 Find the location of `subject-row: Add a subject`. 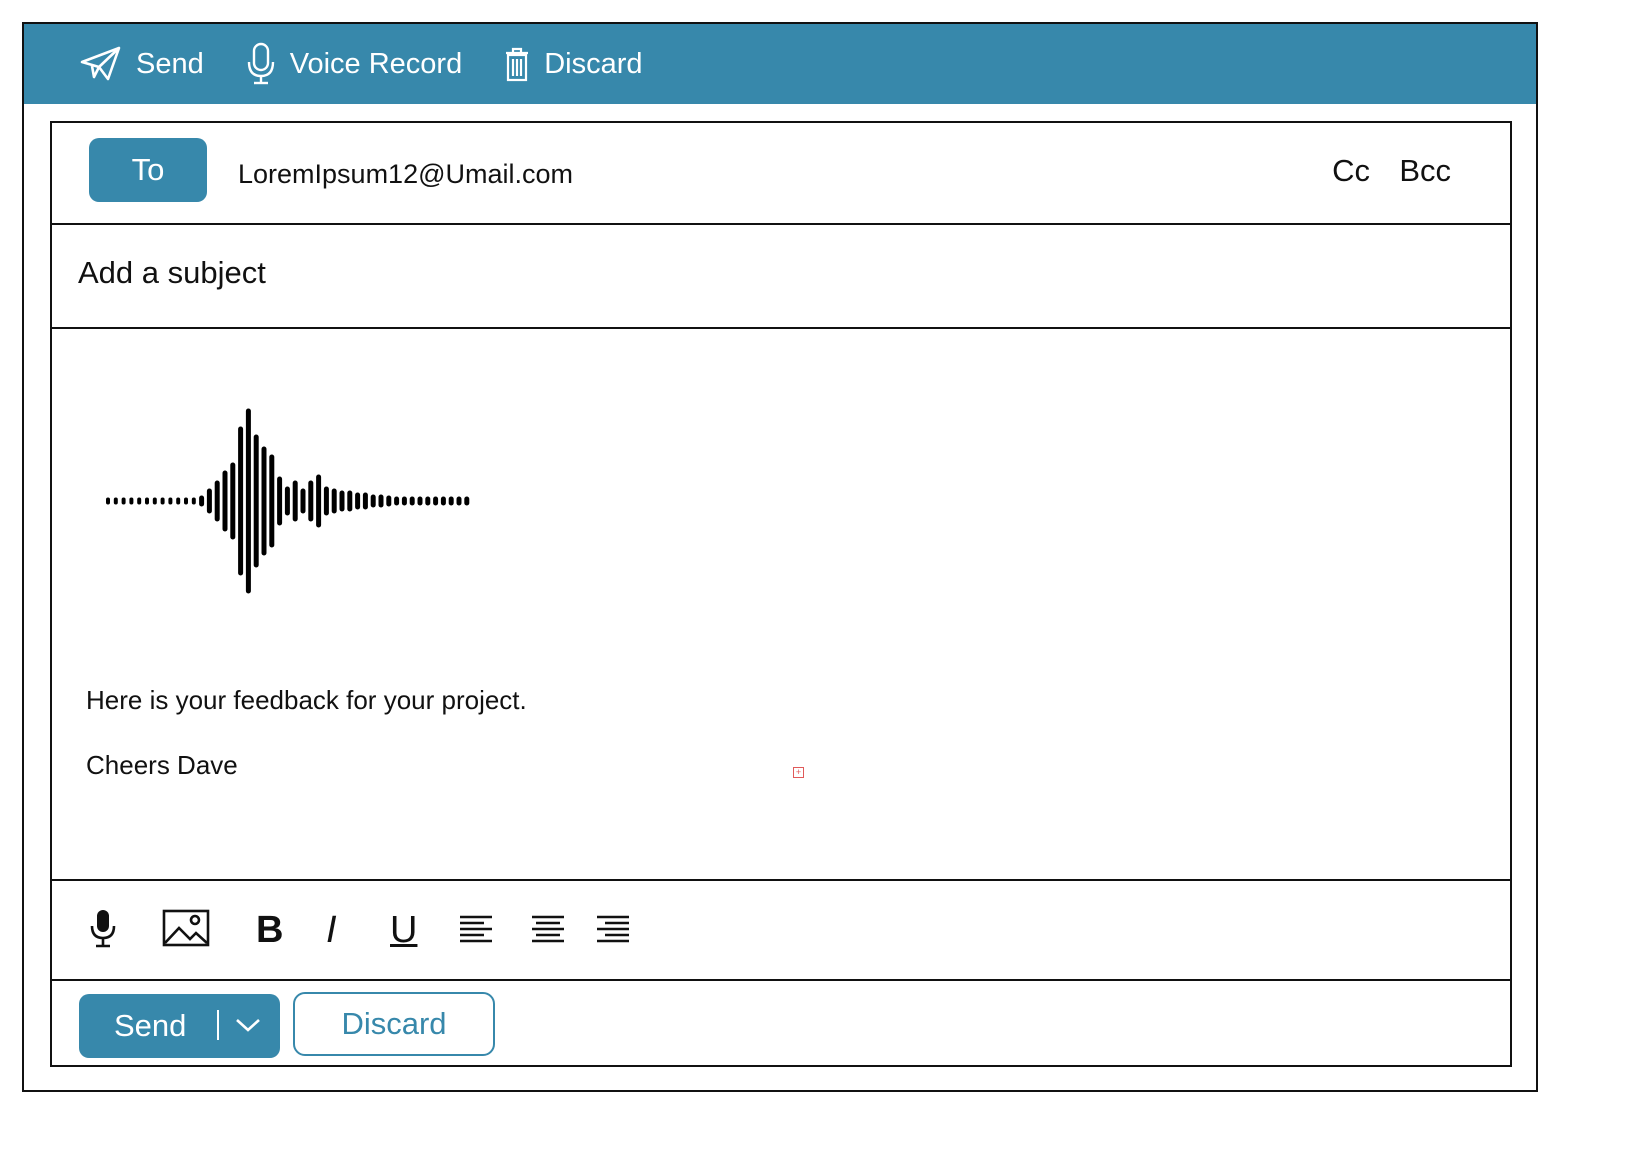

subject-row: Add a subject is located at coordinates (781, 277).